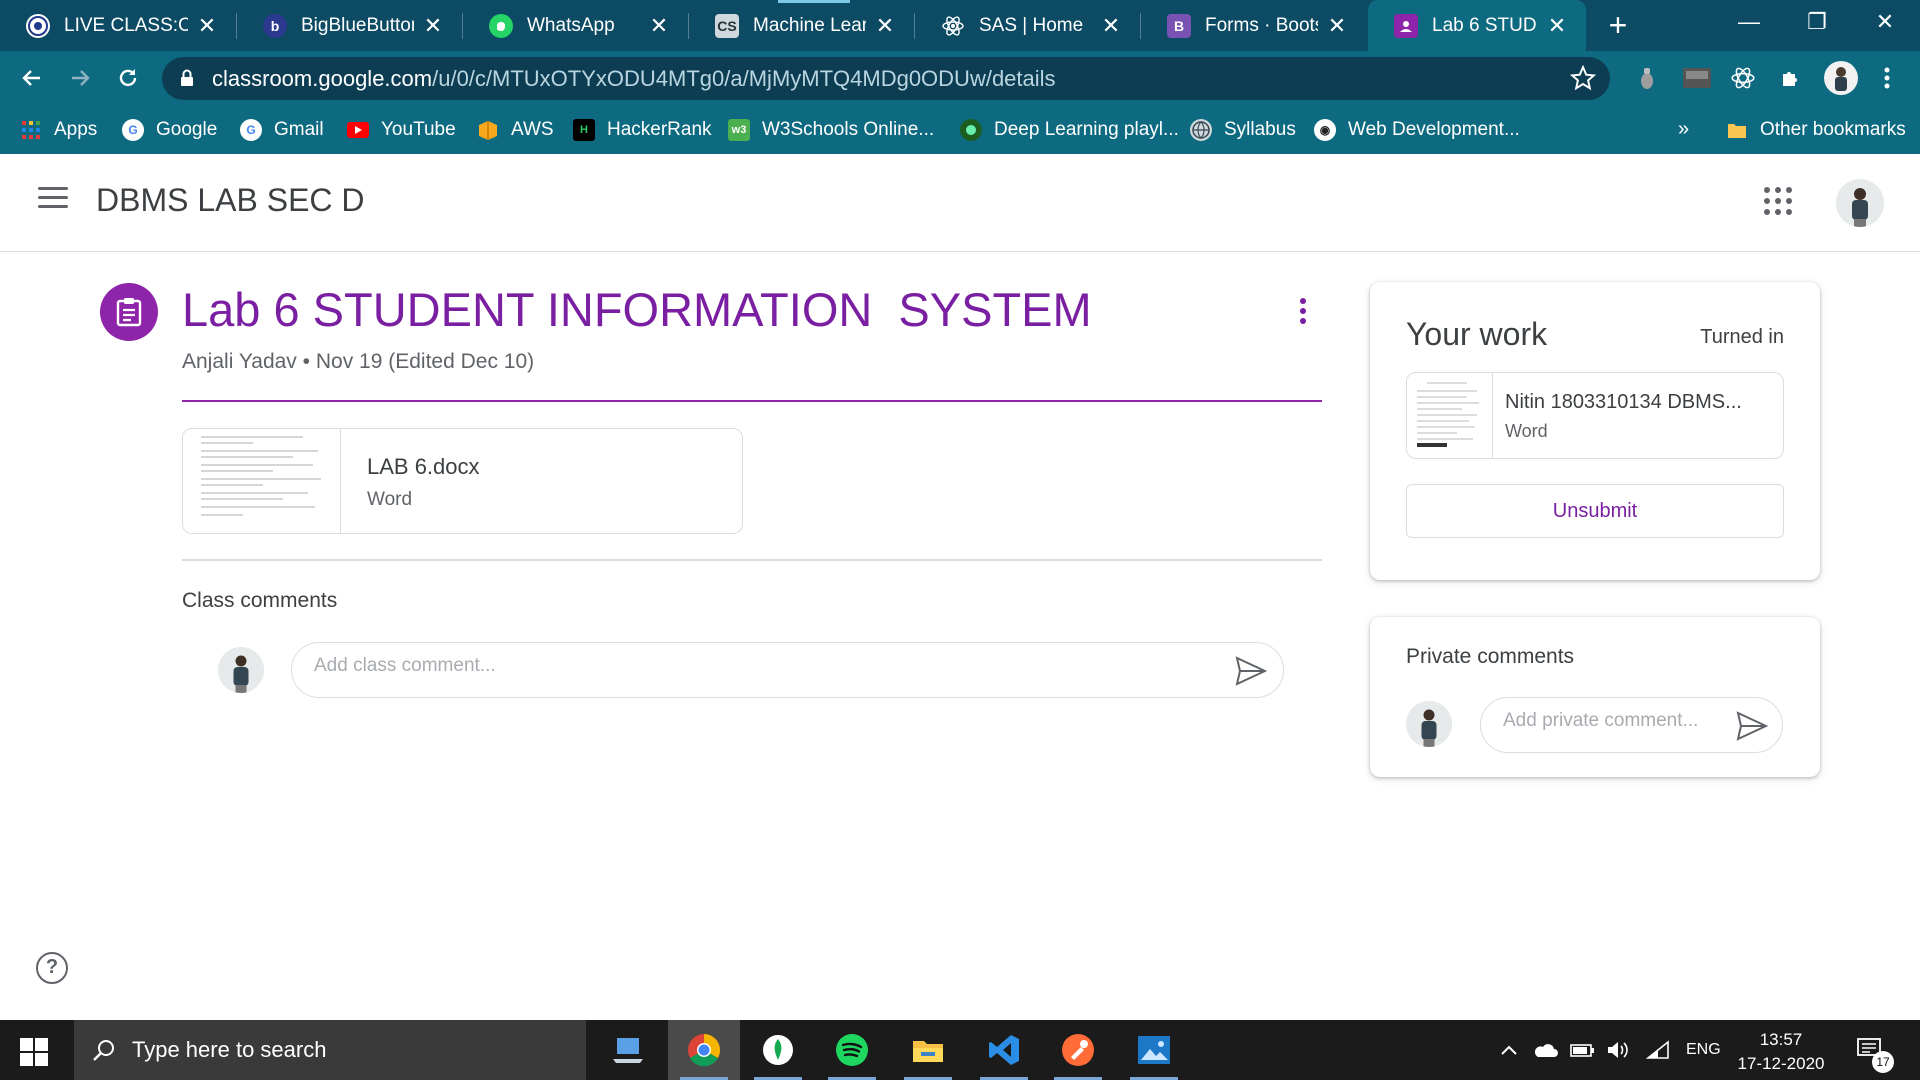  Describe the element at coordinates (1816, 129) in the screenshot. I see `other-bookmarks-folder: Other bookmarks` at that location.